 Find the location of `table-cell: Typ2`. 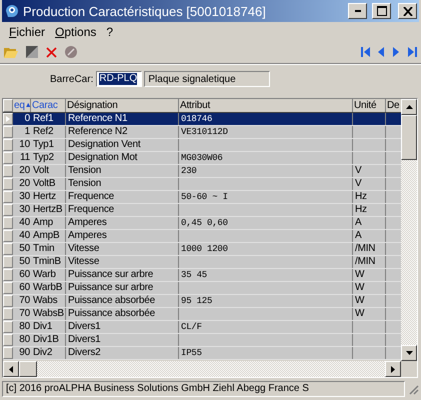

table-cell: Typ2 is located at coordinates (48, 158).